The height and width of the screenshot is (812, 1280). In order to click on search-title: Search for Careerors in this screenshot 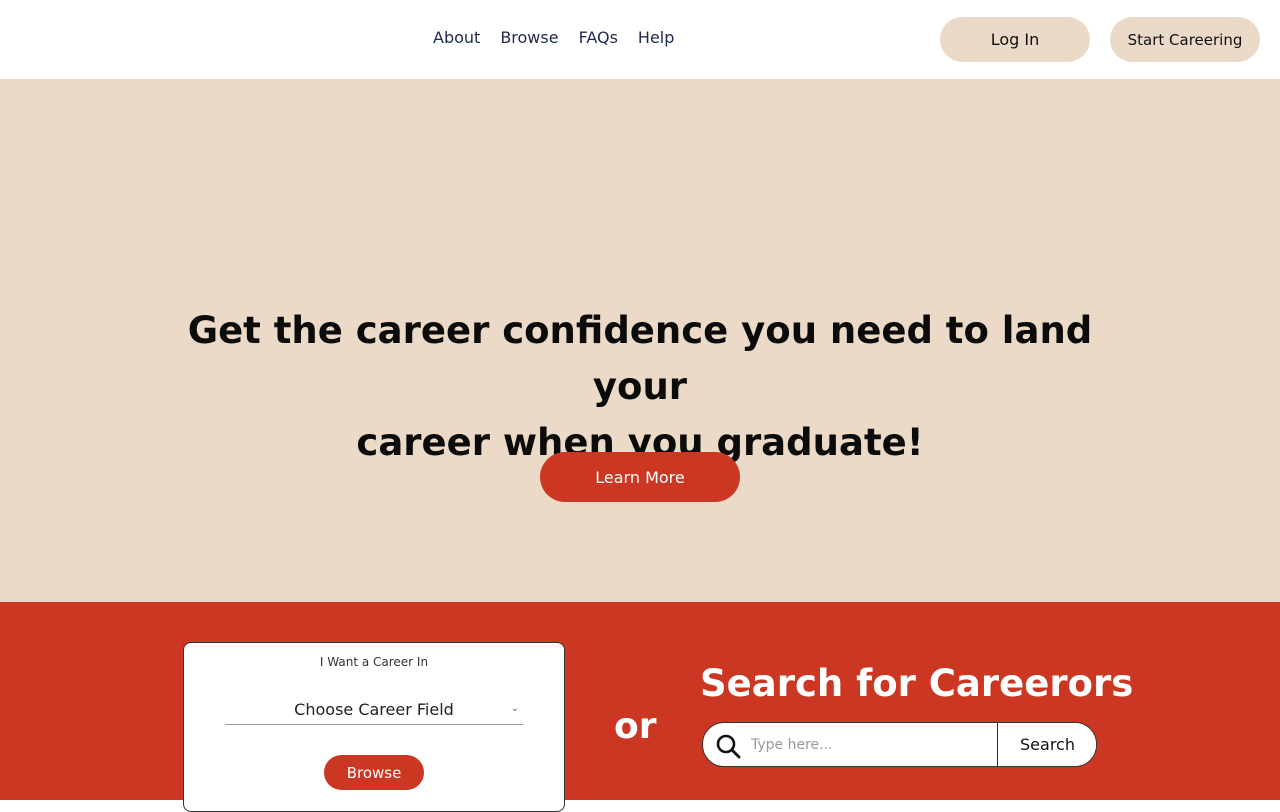, I will do `click(917, 683)`.